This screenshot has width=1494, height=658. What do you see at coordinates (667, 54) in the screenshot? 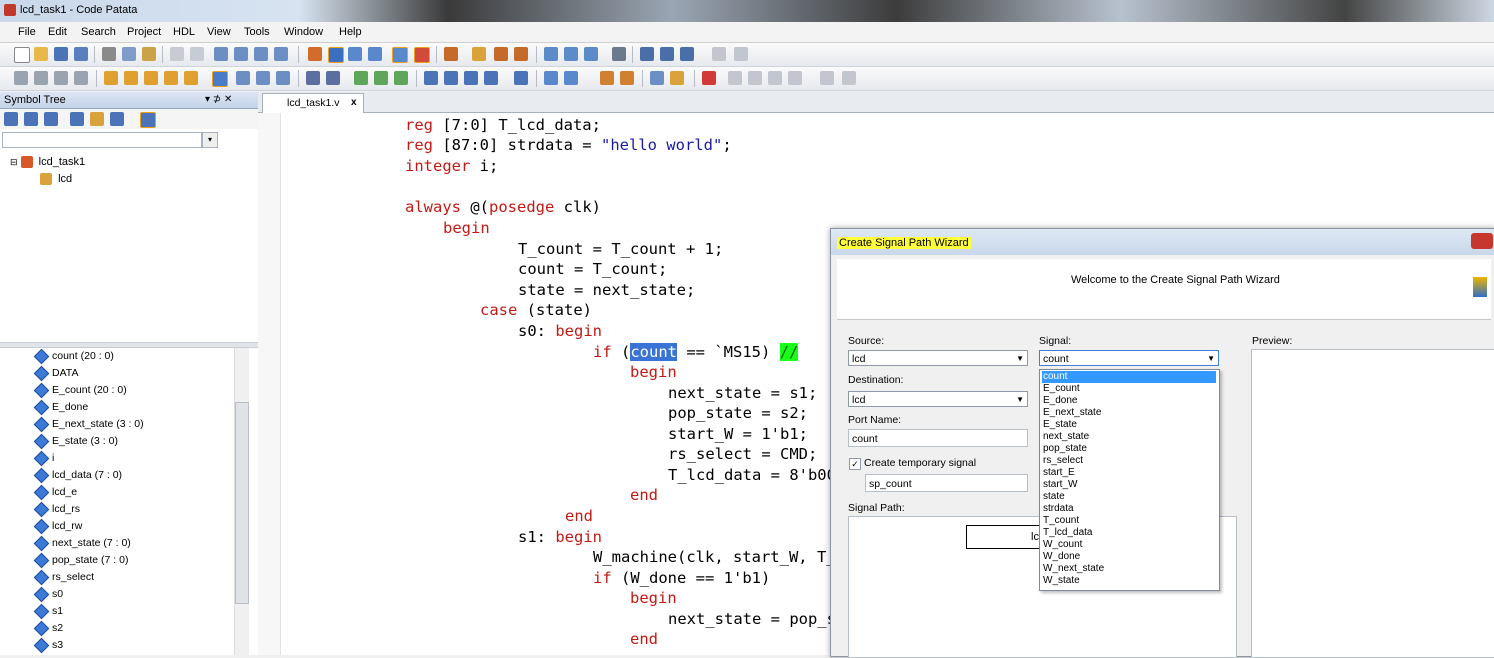
I see `spell-icon` at bounding box center [667, 54].